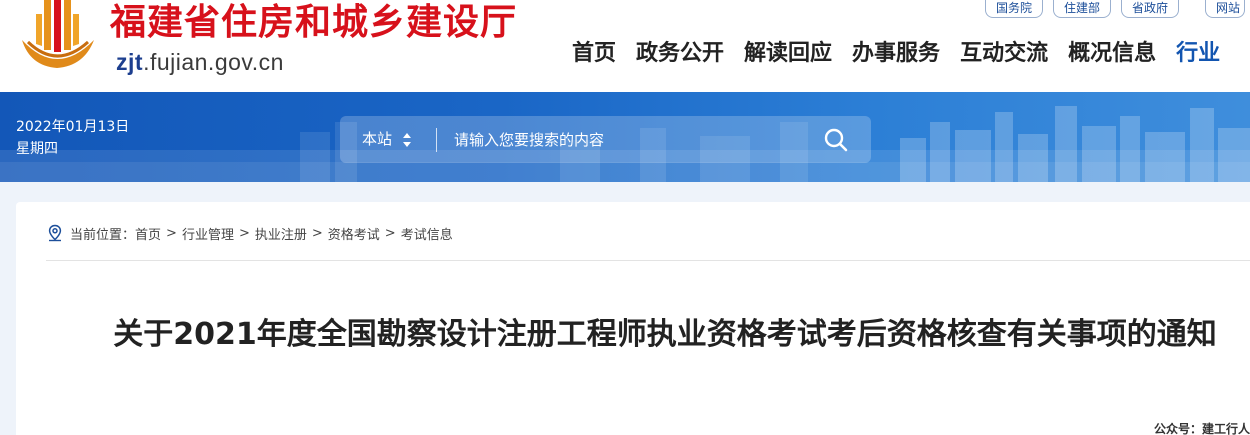 Image resolution: width=1250 pixels, height=435 pixels. I want to click on date-text: 2022年01月13日, so click(73, 127).